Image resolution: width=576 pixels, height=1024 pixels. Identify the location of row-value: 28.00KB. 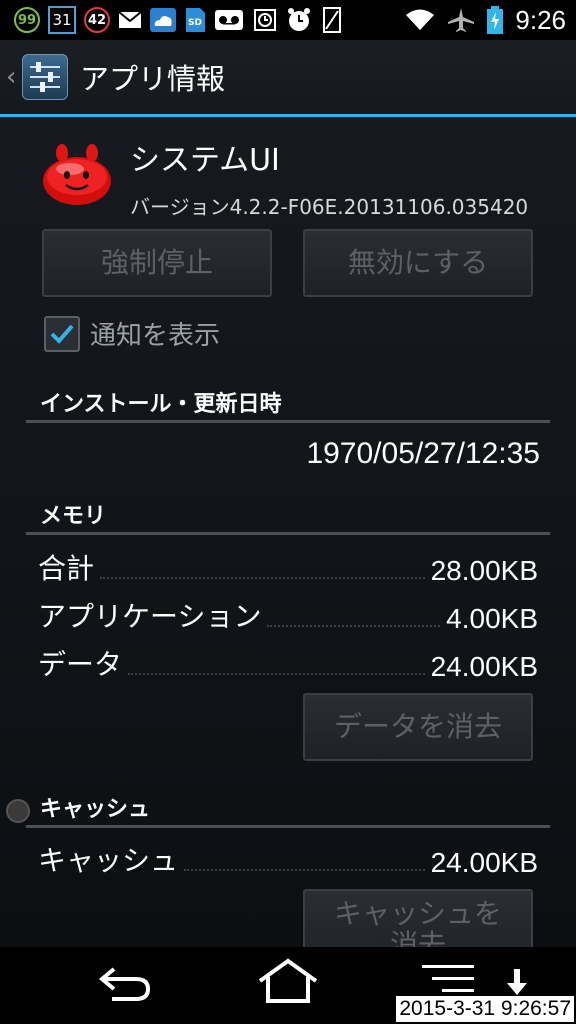
(484, 570).